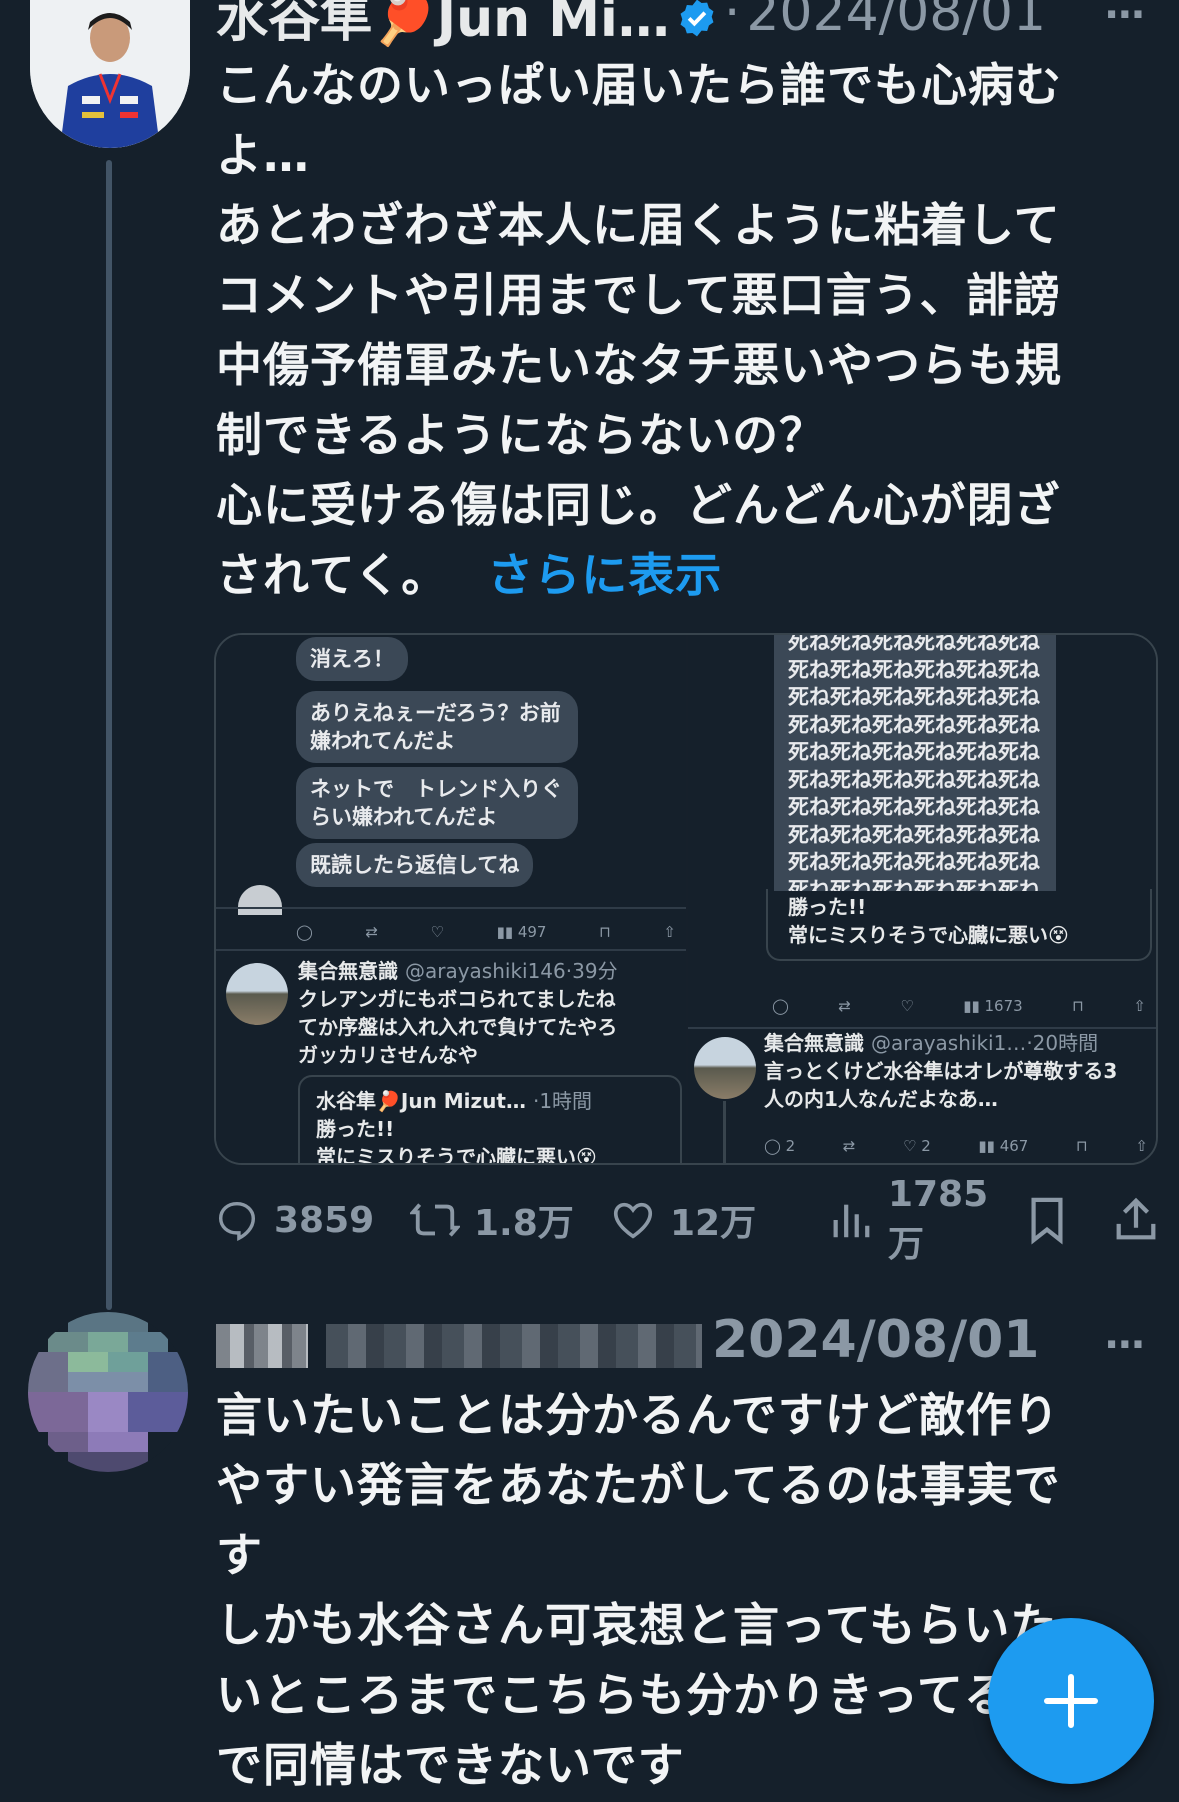  What do you see at coordinates (638, 1415) in the screenshot?
I see `tweet-line: 言いたいことは分かるんですけど敵作り` at bounding box center [638, 1415].